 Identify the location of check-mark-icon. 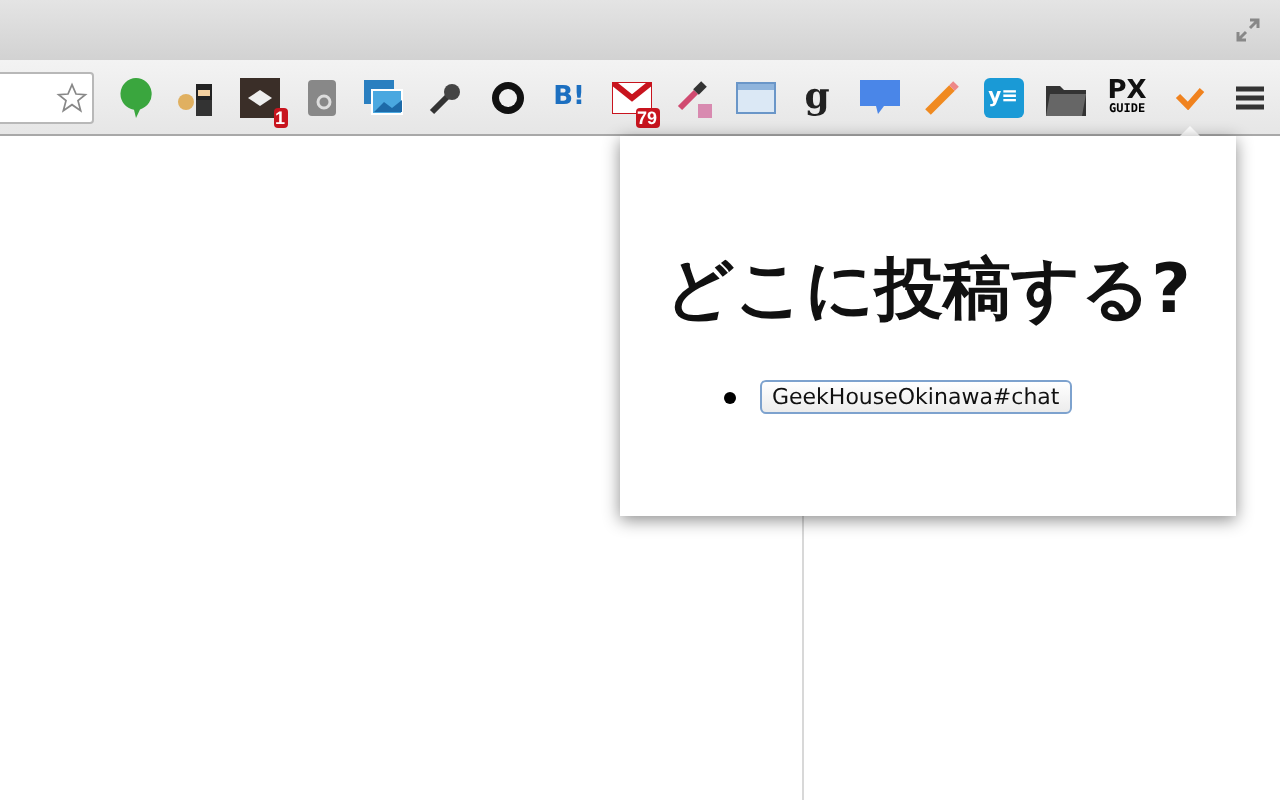
(1189, 97).